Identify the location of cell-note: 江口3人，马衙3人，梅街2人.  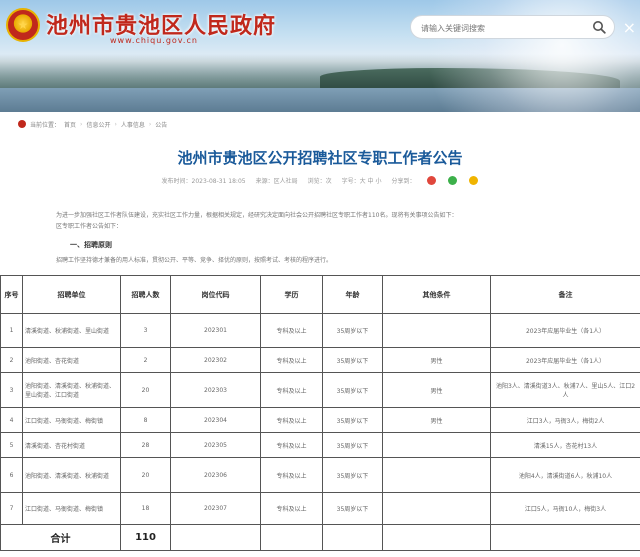
(565, 420).